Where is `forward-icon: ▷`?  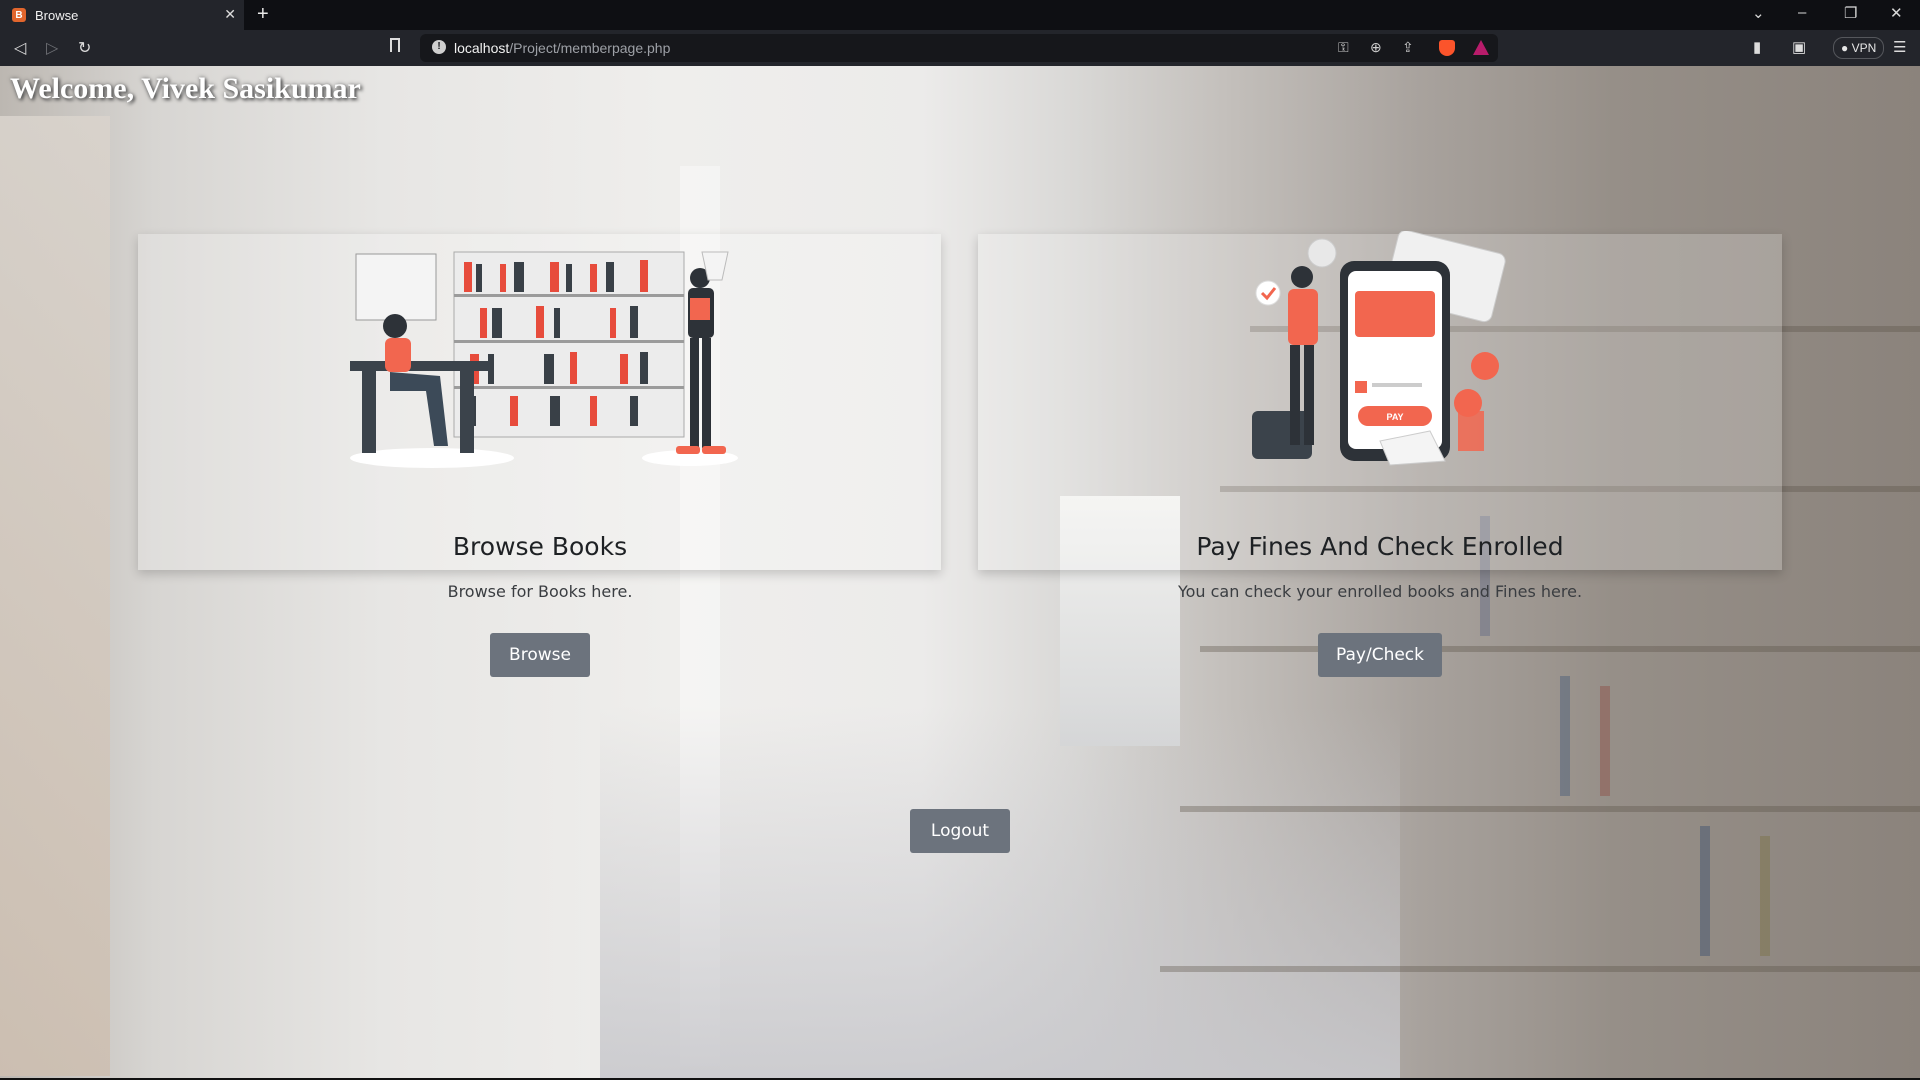 forward-icon: ▷ is located at coordinates (52, 48).